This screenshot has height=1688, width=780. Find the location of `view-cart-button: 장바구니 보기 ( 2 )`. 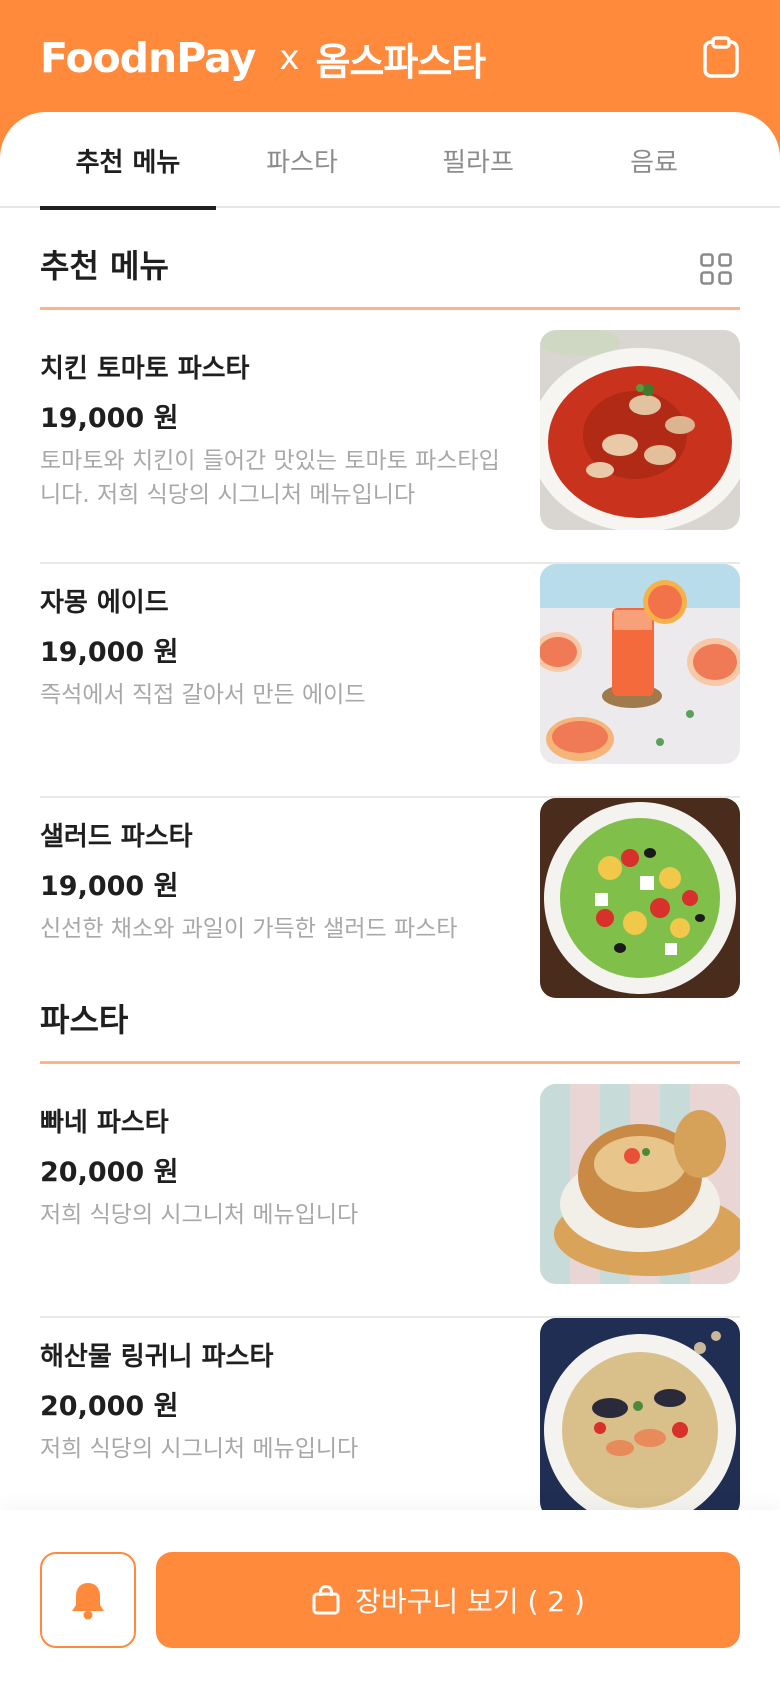

view-cart-button: 장바구니 보기 ( 2 ) is located at coordinates (448, 1600).